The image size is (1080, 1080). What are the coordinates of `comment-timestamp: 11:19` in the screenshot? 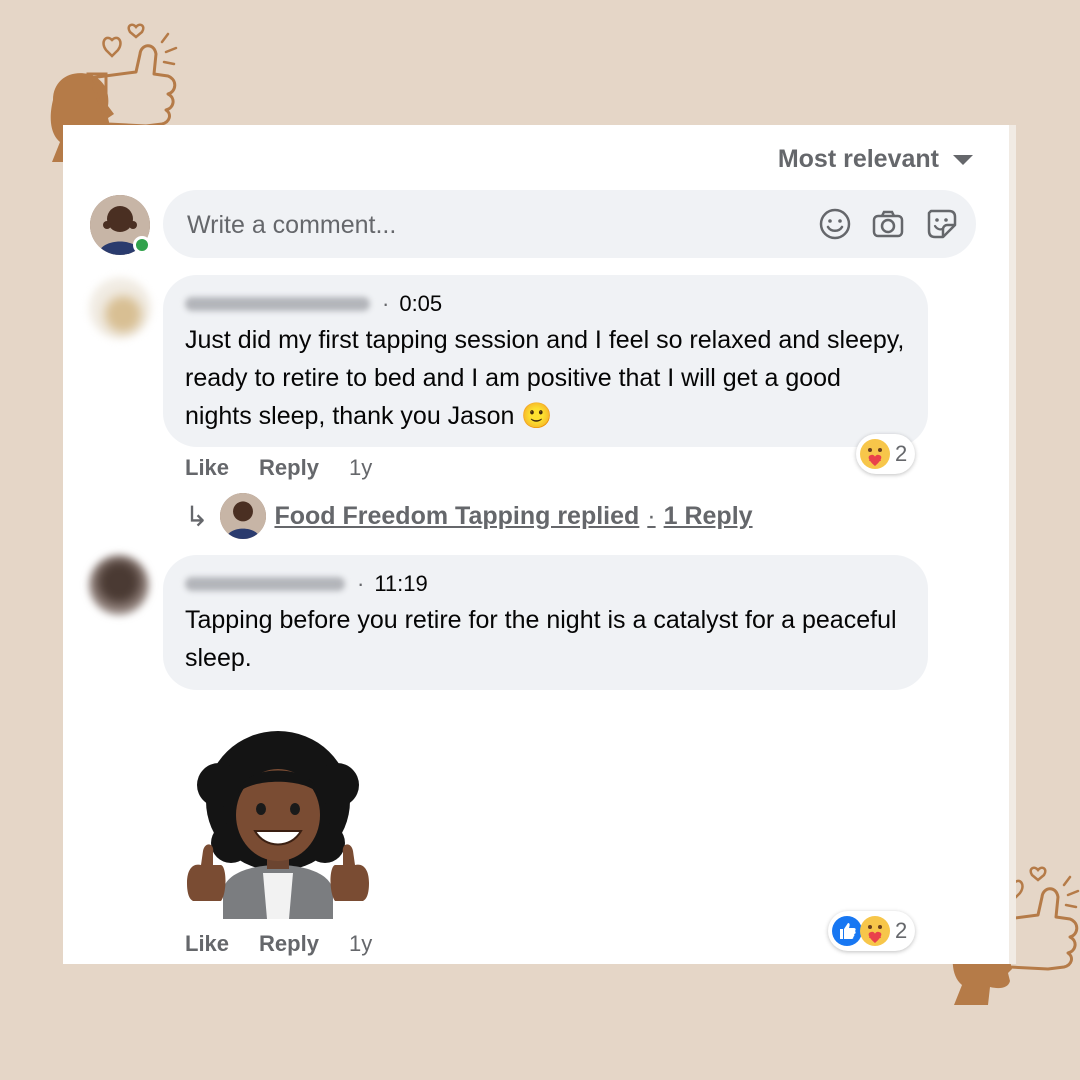 It's located at (401, 583).